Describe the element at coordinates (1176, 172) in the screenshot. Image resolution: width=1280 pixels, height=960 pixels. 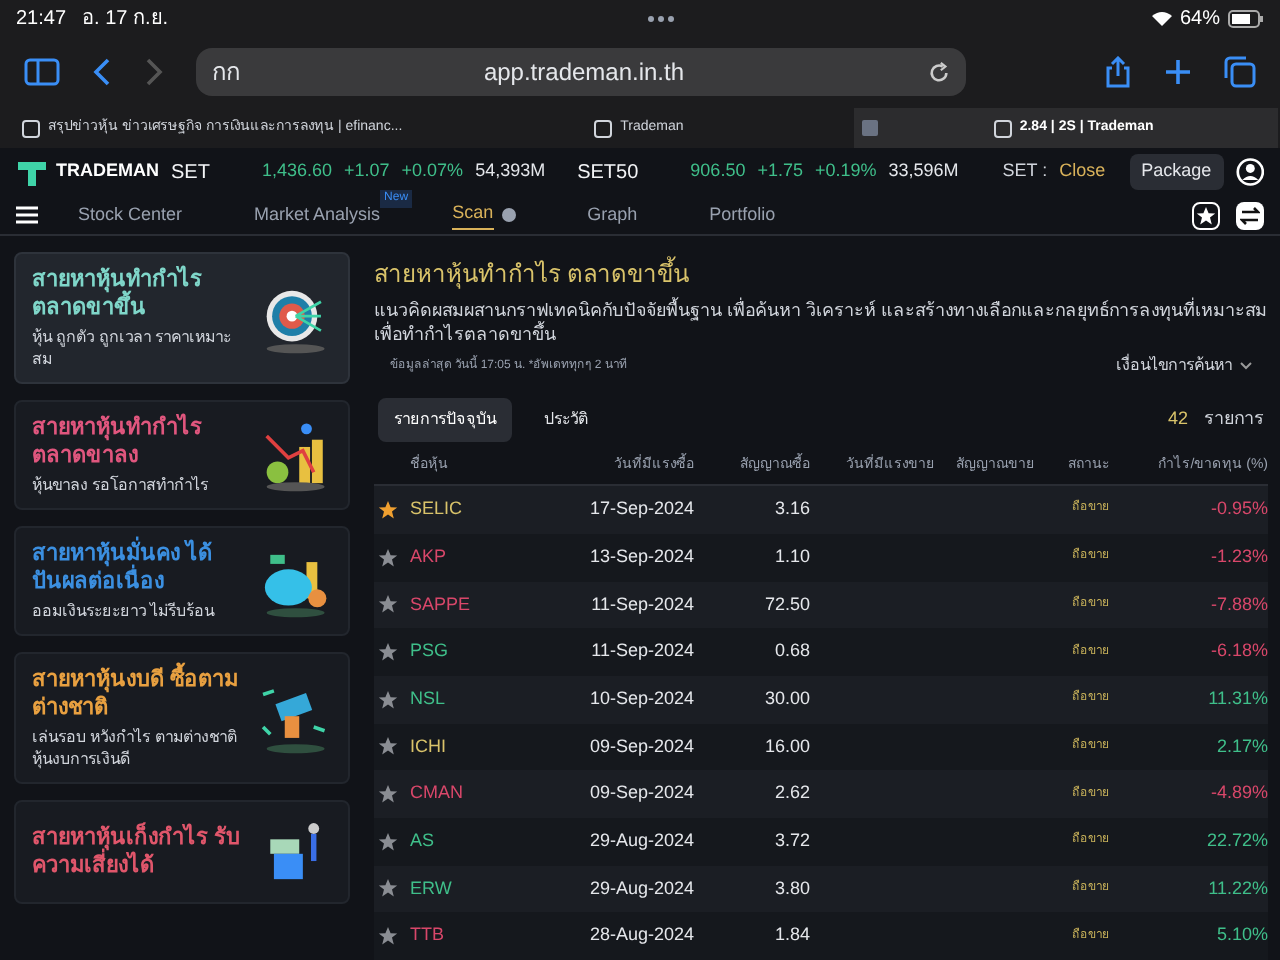
I see `package-button: Package` at that location.